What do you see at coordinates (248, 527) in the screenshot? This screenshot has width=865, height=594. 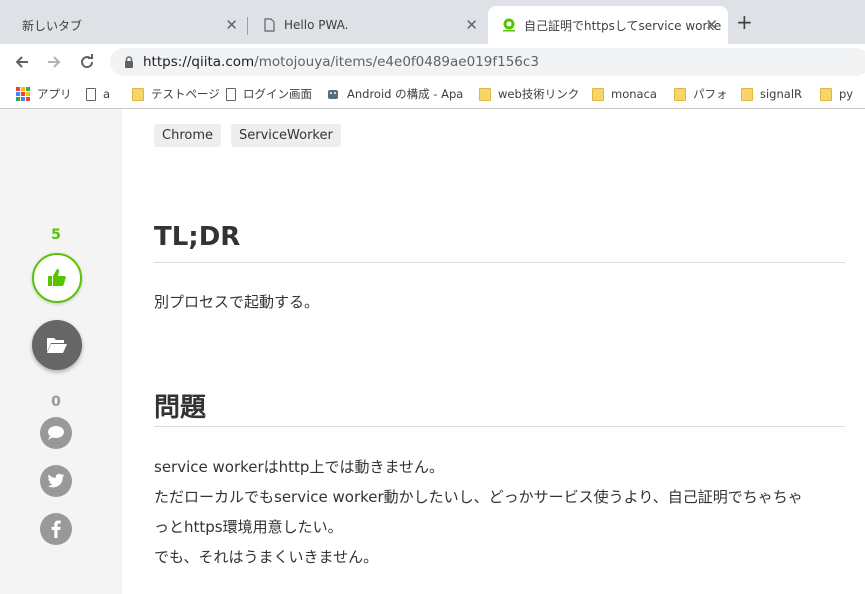 I see `problem-line: っとhttps環境用意したい。` at bounding box center [248, 527].